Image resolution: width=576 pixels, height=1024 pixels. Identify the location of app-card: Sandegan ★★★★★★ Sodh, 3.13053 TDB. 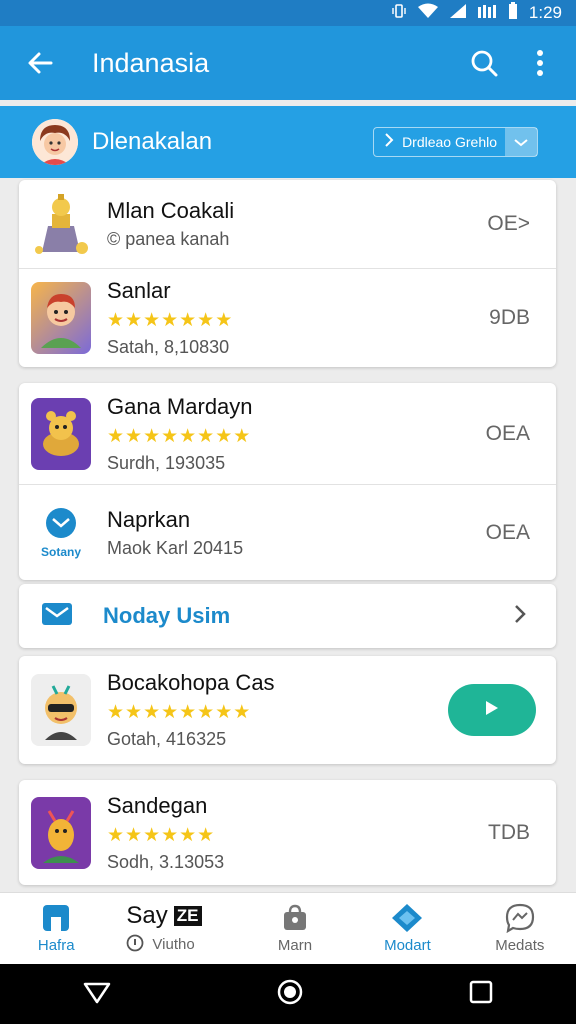
(287, 832).